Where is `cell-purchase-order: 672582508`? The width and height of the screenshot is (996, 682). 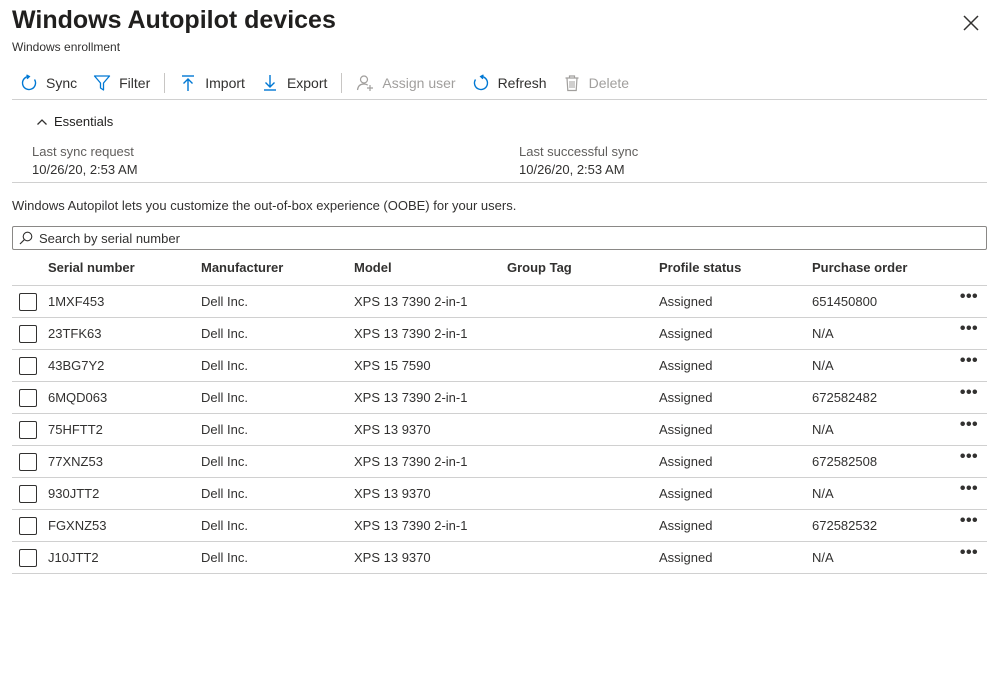
cell-purchase-order: 672582508 is located at coordinates (845, 461).